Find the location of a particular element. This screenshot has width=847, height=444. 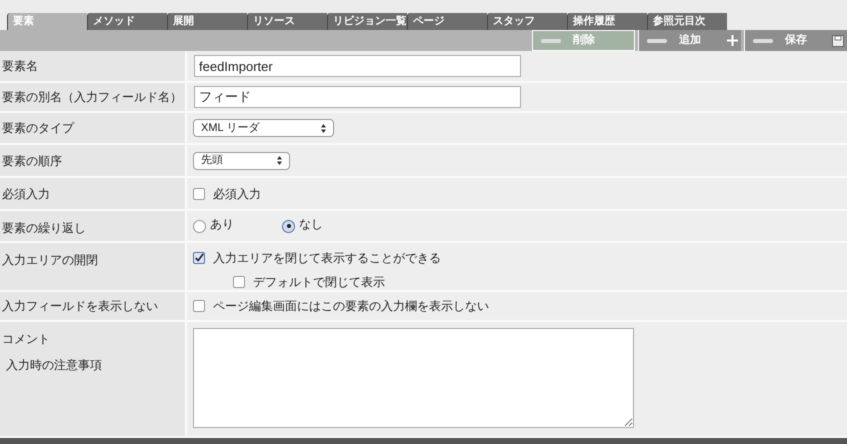

dropdown: 先頭 is located at coordinates (241, 161).